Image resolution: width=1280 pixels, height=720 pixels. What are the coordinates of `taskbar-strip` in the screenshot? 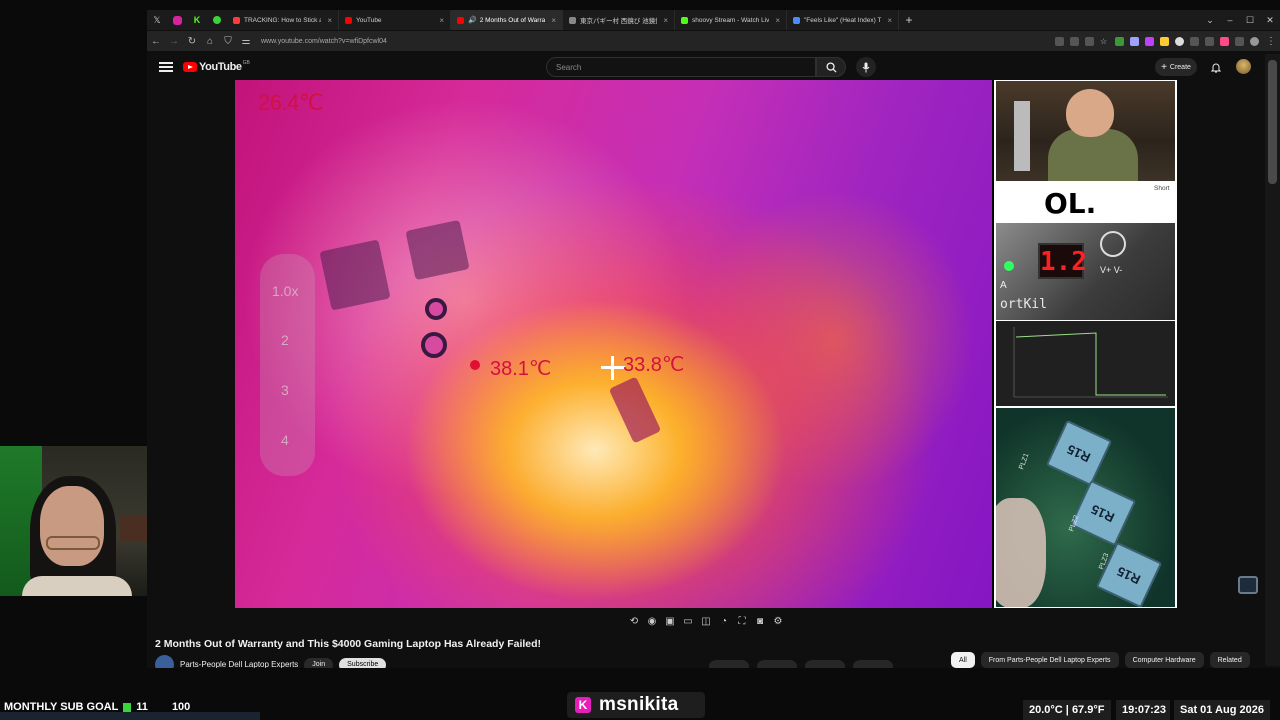 It's located at (130, 716).